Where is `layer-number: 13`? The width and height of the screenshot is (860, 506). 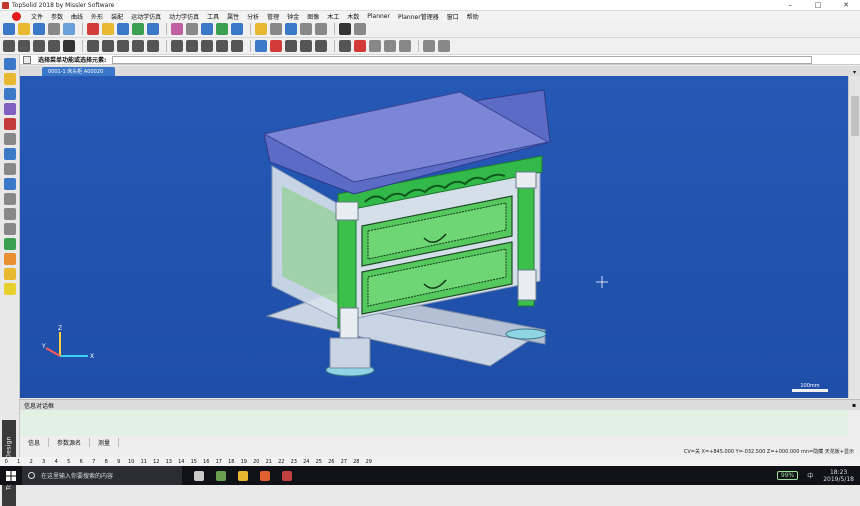 layer-number: 13 is located at coordinates (169, 462).